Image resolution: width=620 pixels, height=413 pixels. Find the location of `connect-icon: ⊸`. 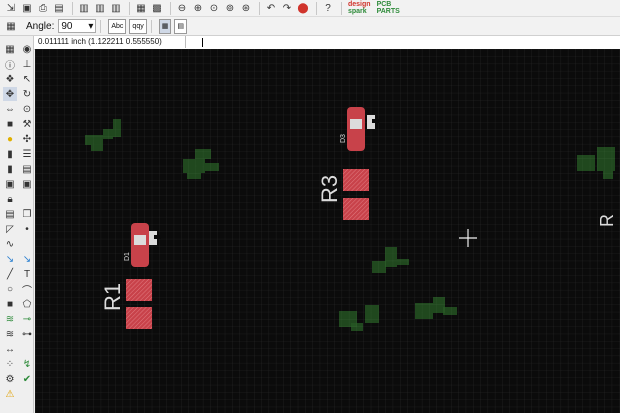

connect-icon: ⊸ is located at coordinates (27, 319).